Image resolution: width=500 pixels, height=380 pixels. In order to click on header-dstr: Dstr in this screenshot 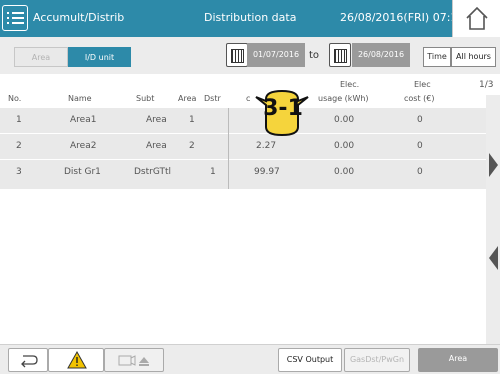, I will do `click(212, 98)`.